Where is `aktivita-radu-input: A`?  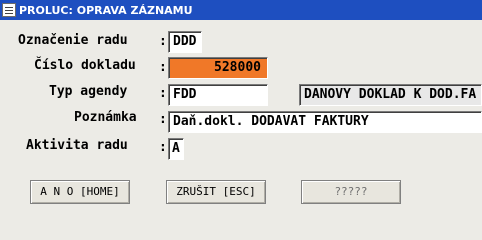 aktivita-radu-input: A is located at coordinates (176, 149).